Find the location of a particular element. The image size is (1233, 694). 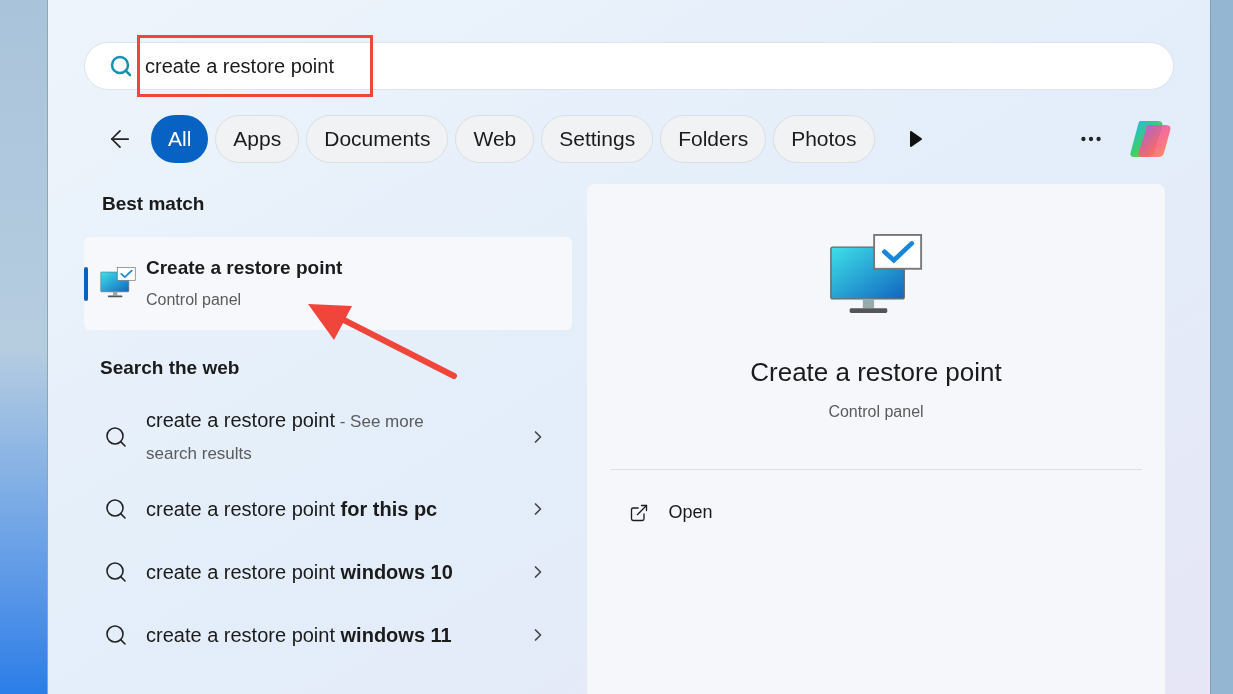

computer-check-icon is located at coordinates (118, 283).